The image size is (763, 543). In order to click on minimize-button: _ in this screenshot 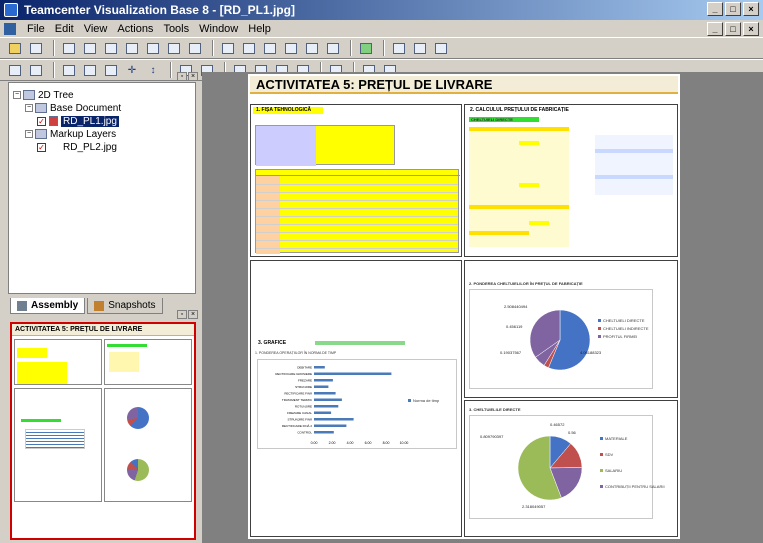, I will do `click(715, 9)`.